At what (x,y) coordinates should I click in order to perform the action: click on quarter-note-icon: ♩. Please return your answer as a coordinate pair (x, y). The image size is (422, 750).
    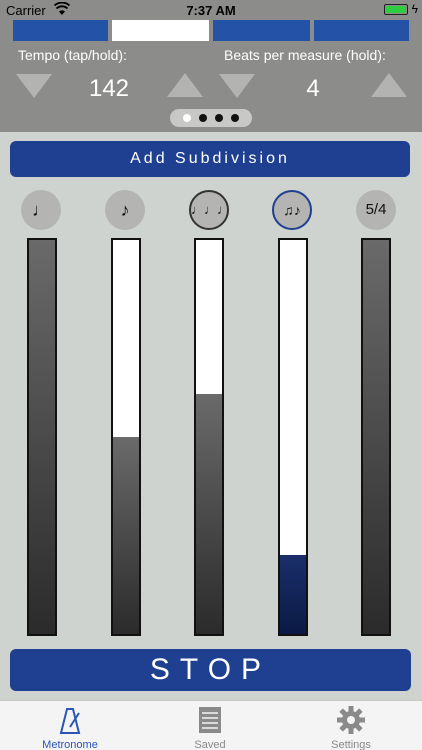
    Looking at the image, I should click on (41, 210).